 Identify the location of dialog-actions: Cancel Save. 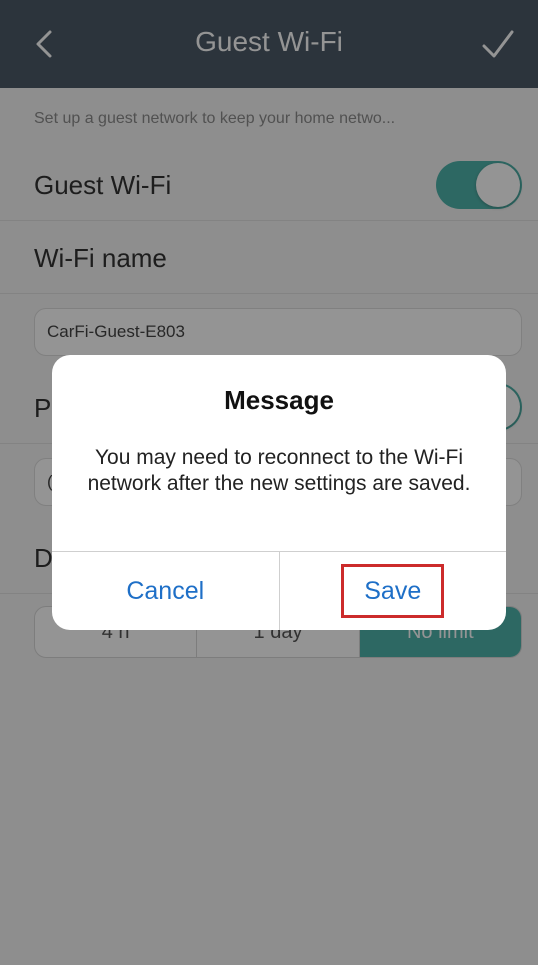
(279, 590).